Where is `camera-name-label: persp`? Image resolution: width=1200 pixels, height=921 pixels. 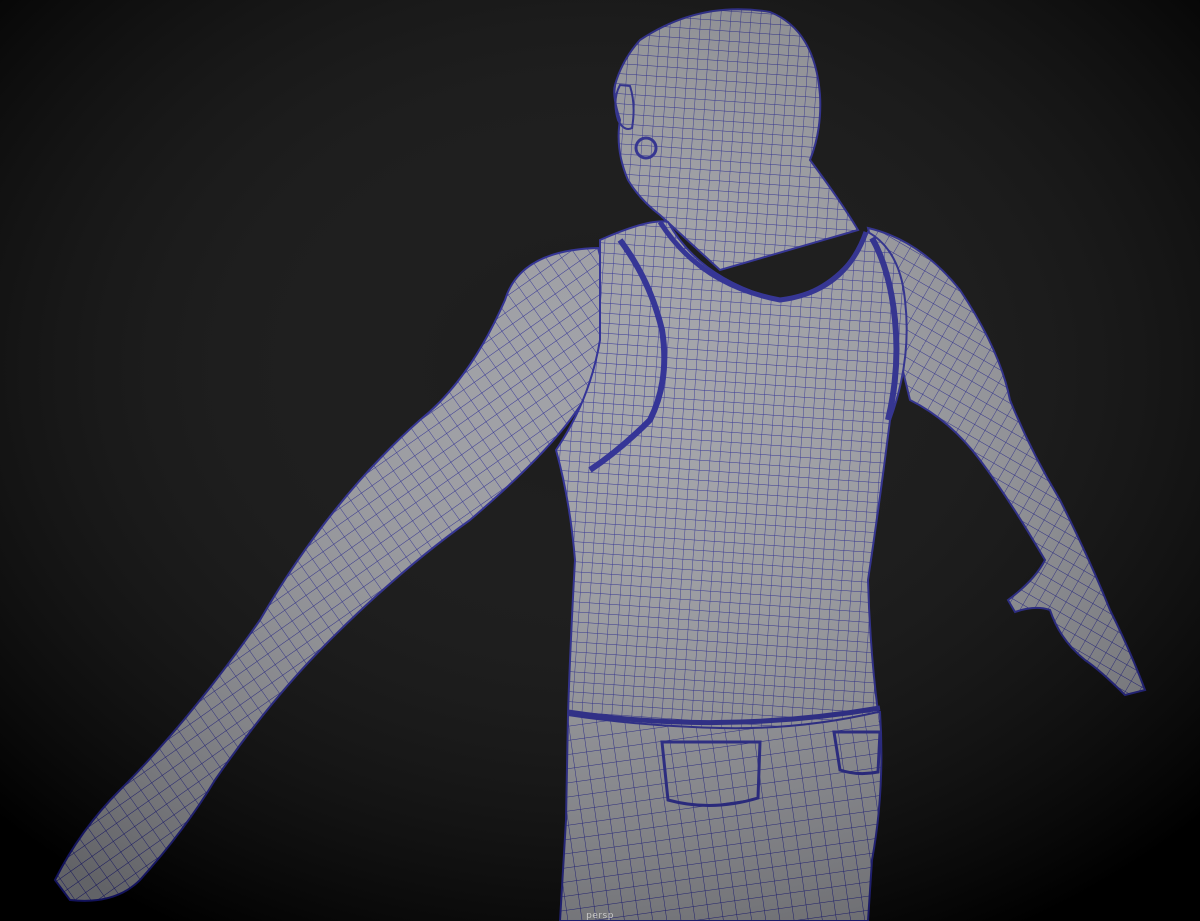 camera-name-label: persp is located at coordinates (600, 916).